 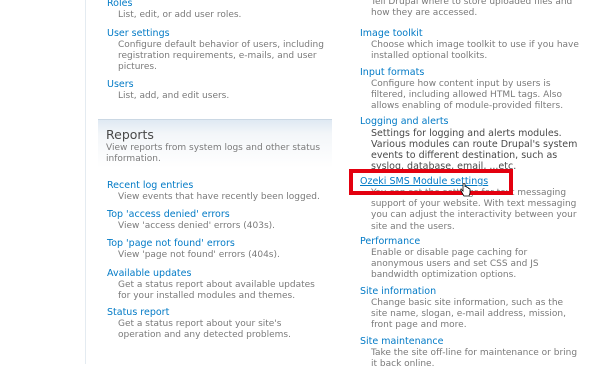 What do you see at coordinates (465, 190) in the screenshot?
I see `hand-cursor-icon` at bounding box center [465, 190].